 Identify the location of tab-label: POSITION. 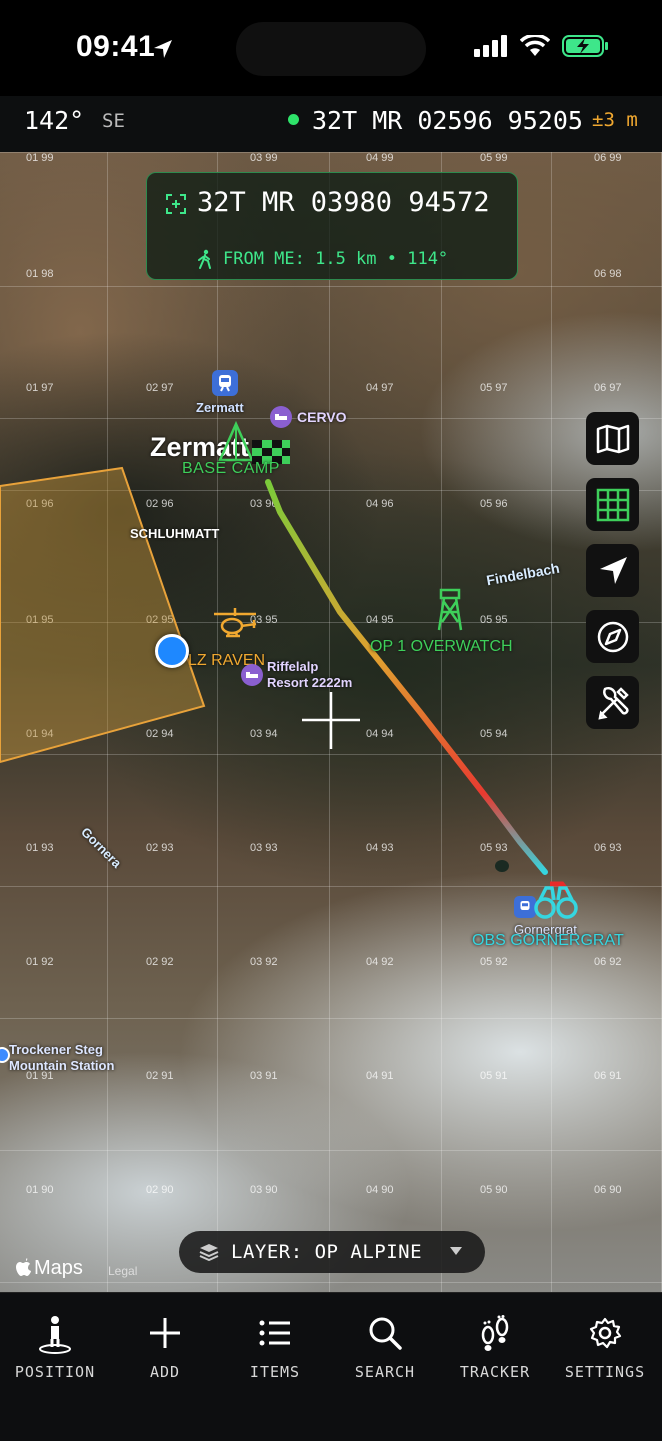
(55, 1372).